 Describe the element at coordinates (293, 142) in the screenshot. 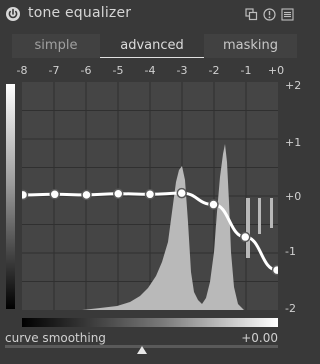

I see `correction-label: +1` at that location.